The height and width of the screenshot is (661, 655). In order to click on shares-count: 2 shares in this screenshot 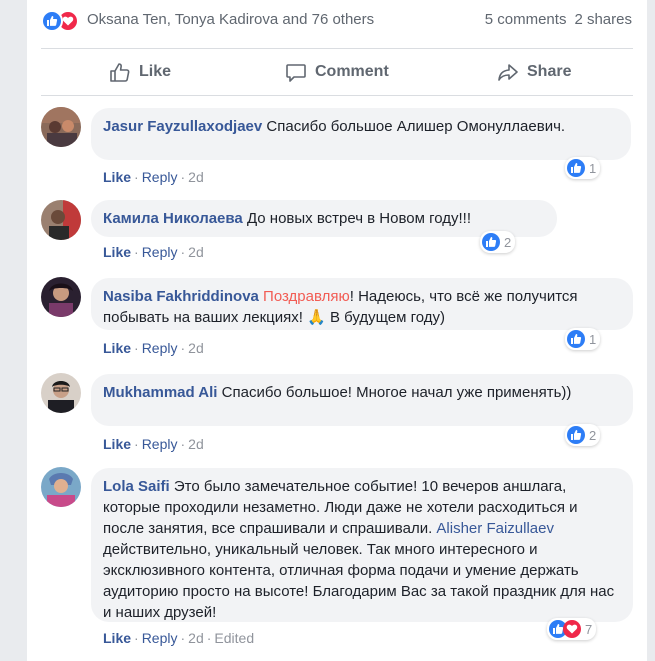, I will do `click(603, 19)`.